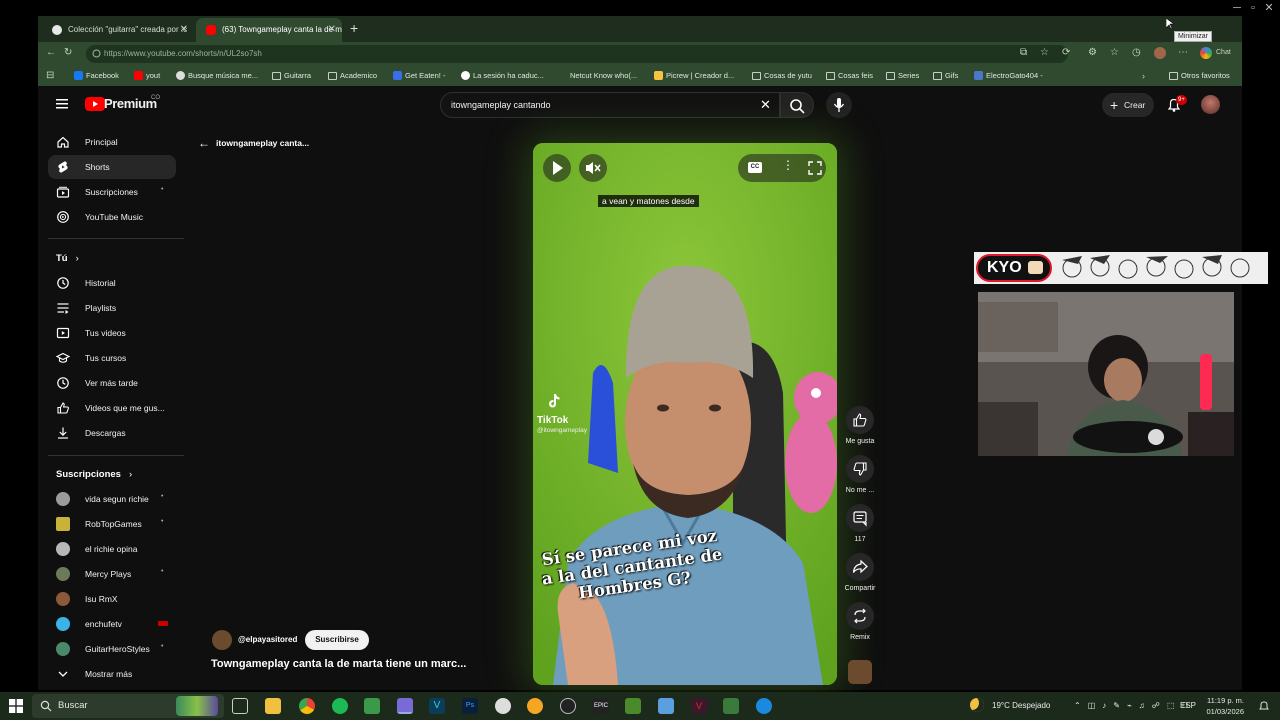 The height and width of the screenshot is (720, 1280). What do you see at coordinates (273, 706) in the screenshot?
I see `file-explorer-icon` at bounding box center [273, 706].